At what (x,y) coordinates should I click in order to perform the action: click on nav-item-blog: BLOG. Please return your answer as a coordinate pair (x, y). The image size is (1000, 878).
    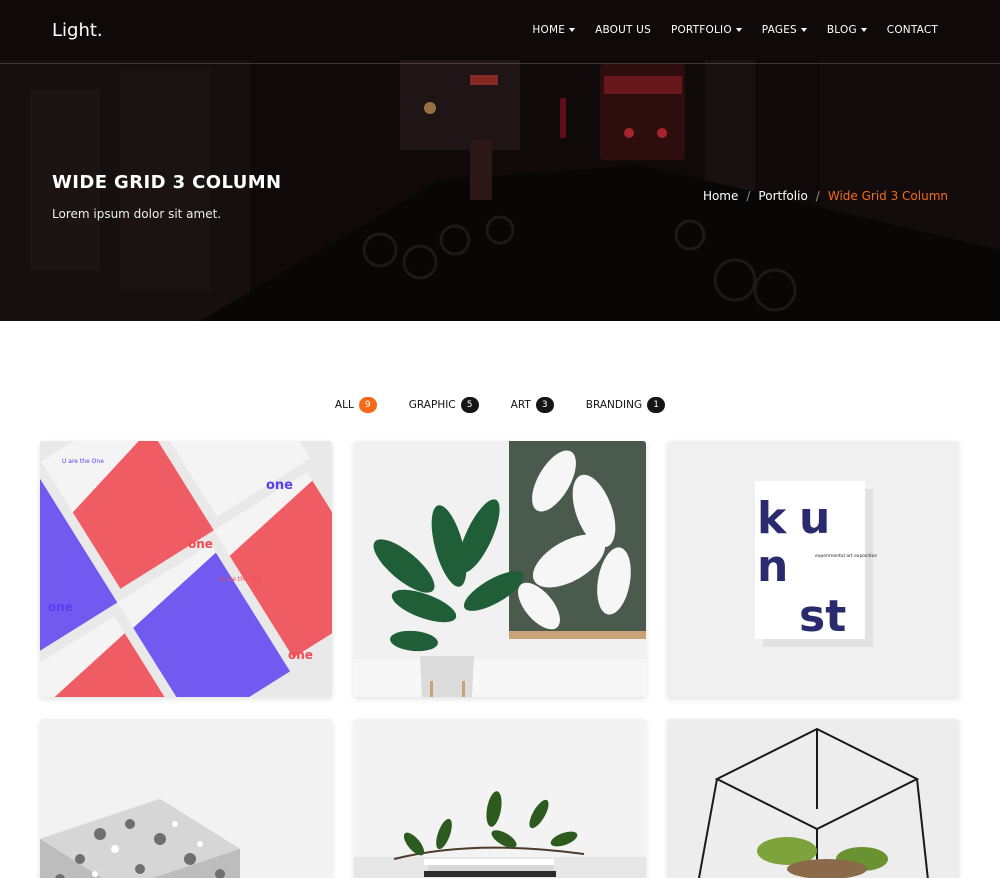
    Looking at the image, I should click on (847, 30).